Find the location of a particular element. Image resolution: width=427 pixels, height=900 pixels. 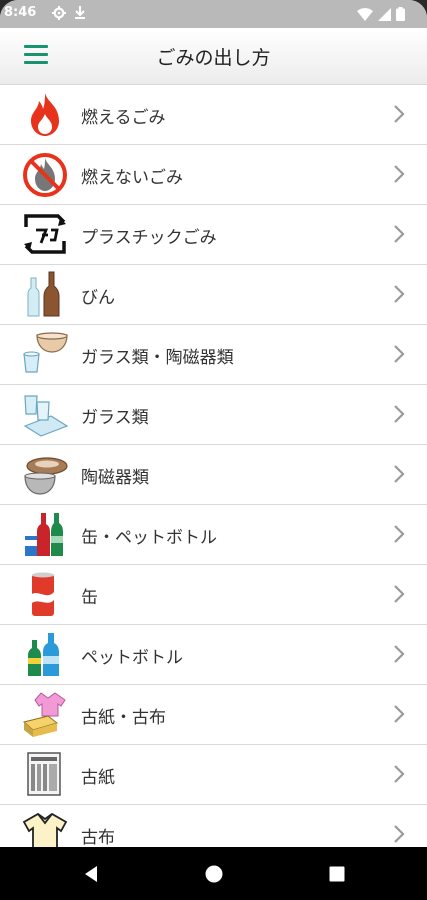

page-title: ごみの出し方 is located at coordinates (213, 58).